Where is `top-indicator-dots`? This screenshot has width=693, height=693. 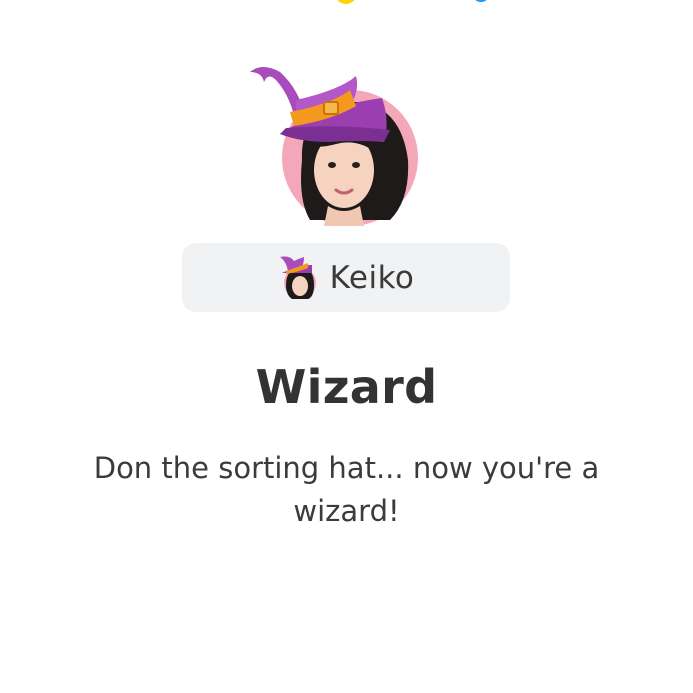 top-indicator-dots is located at coordinates (346, 2).